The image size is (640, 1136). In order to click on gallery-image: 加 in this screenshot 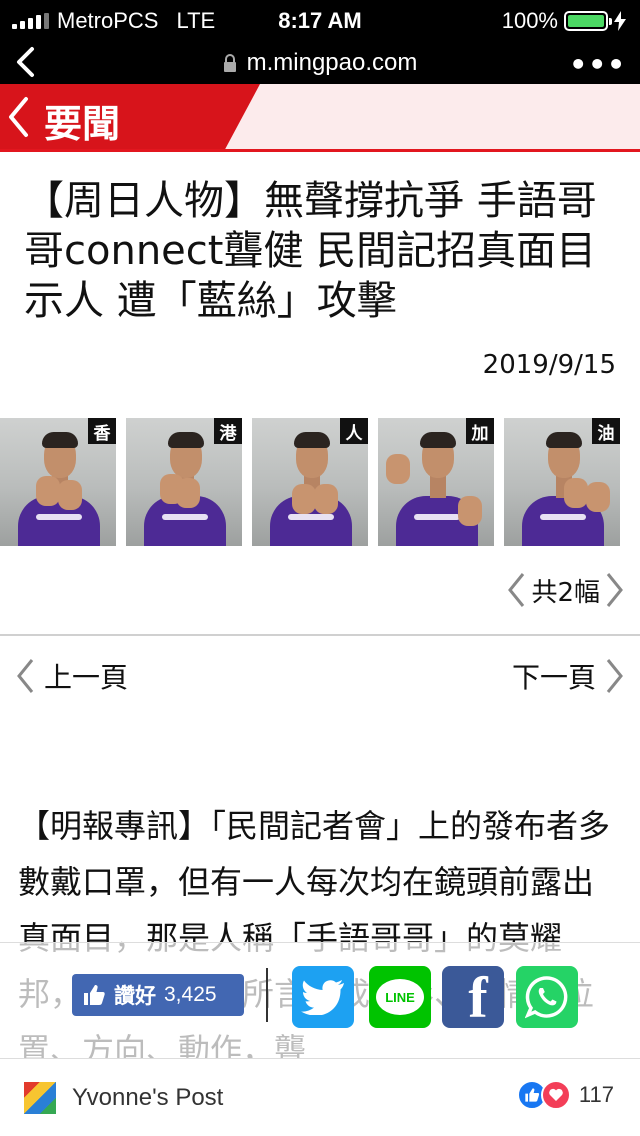, I will do `click(436, 482)`.